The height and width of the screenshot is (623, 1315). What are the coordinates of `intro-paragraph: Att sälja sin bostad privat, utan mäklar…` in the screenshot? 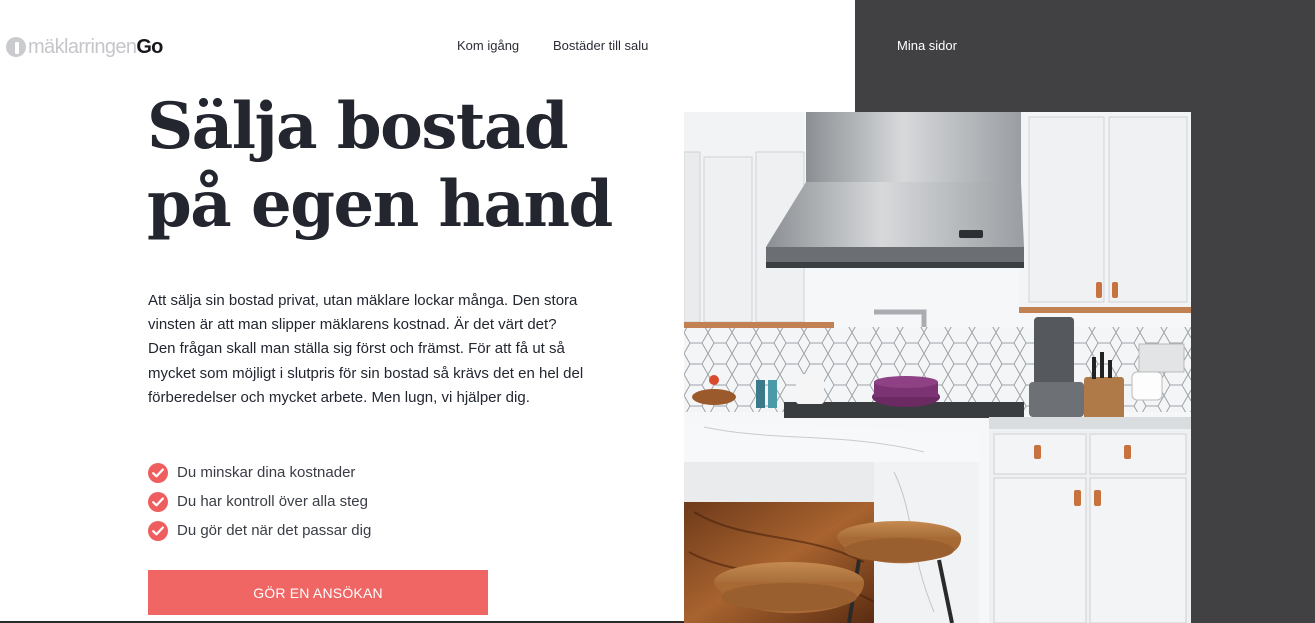 It's located at (366, 349).